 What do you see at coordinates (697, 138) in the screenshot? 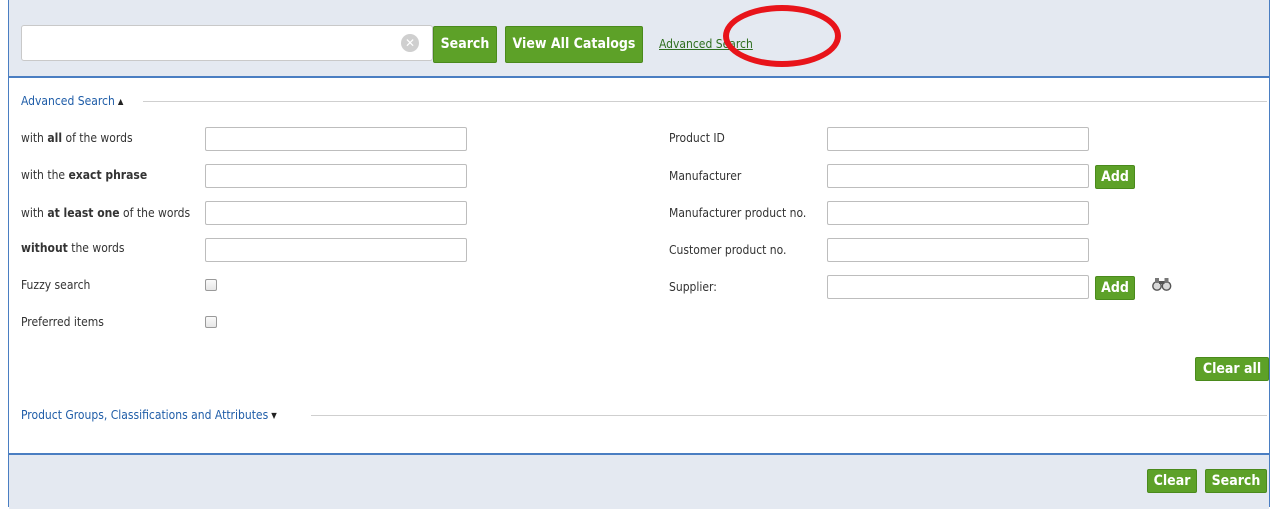
I see `label-product-id: Product ID` at bounding box center [697, 138].